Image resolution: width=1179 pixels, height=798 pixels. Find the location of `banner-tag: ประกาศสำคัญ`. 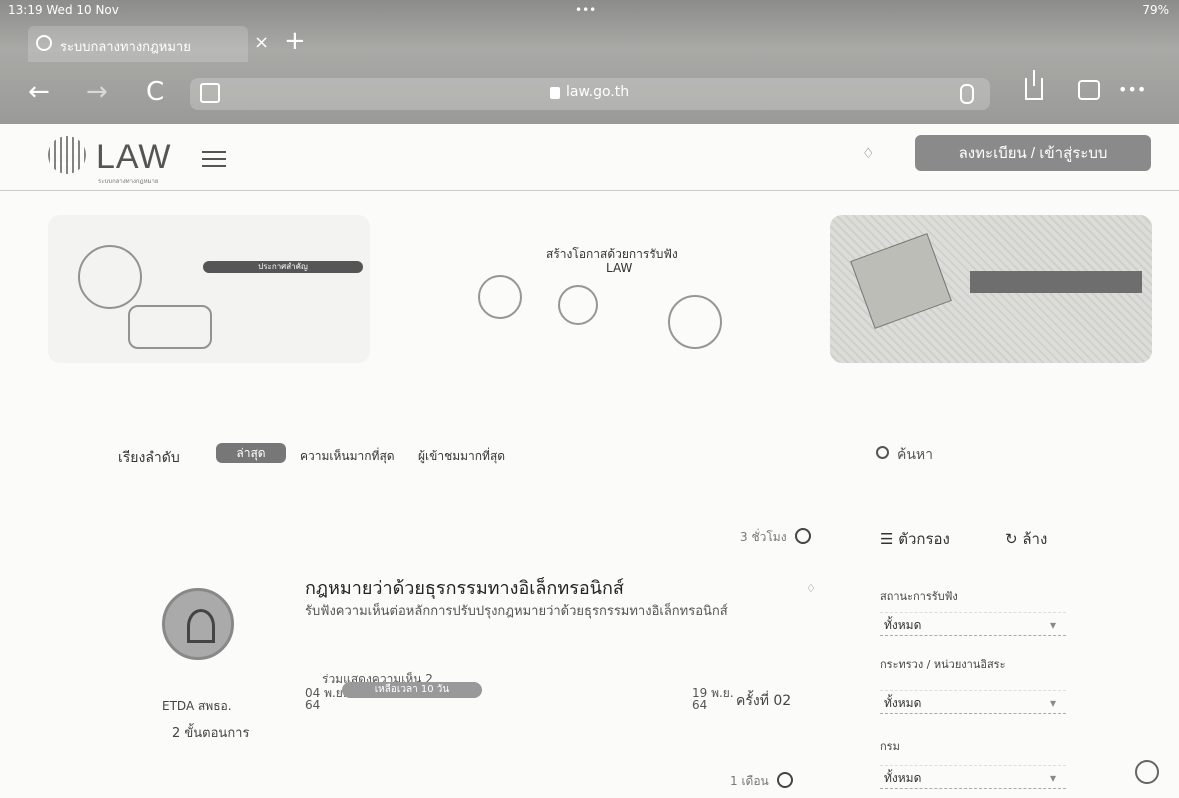

banner-tag: ประกาศสำคัญ is located at coordinates (283, 267).